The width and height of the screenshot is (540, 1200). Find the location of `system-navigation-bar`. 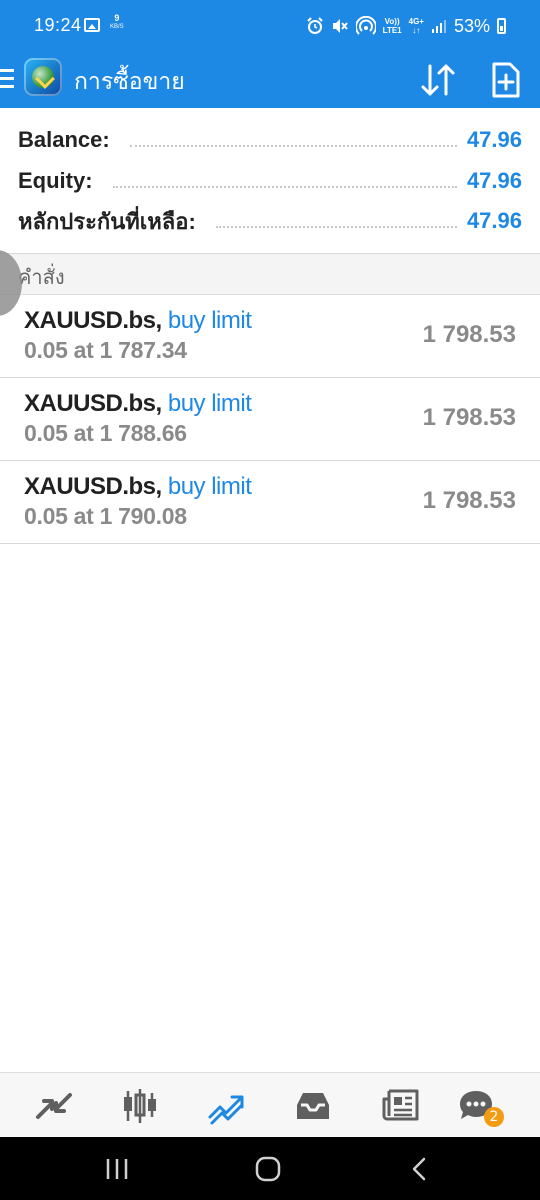

system-navigation-bar is located at coordinates (270, 1168).